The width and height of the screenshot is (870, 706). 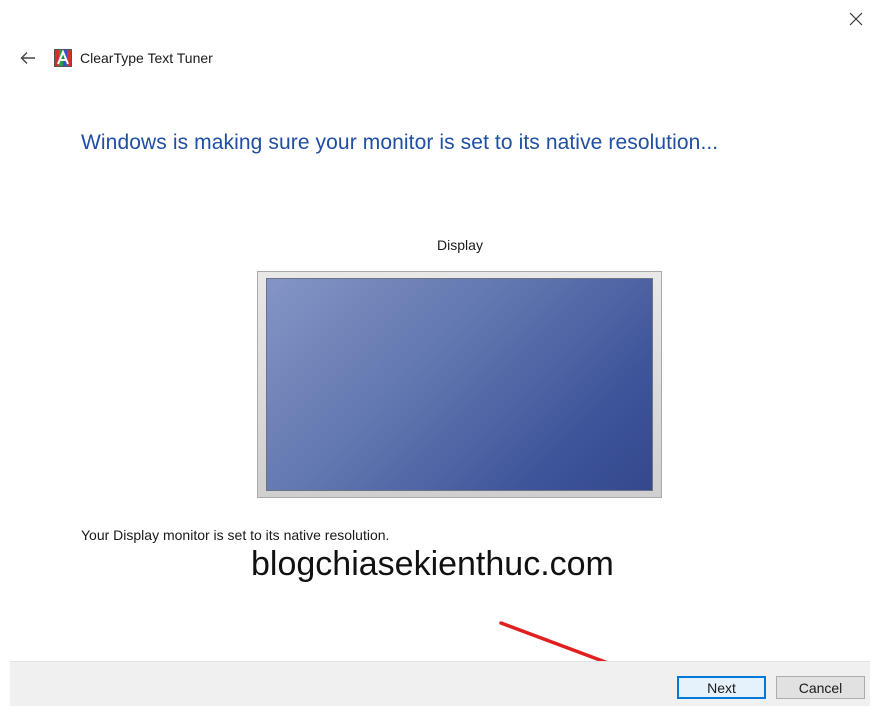 I want to click on close-icon, so click(x=856, y=19).